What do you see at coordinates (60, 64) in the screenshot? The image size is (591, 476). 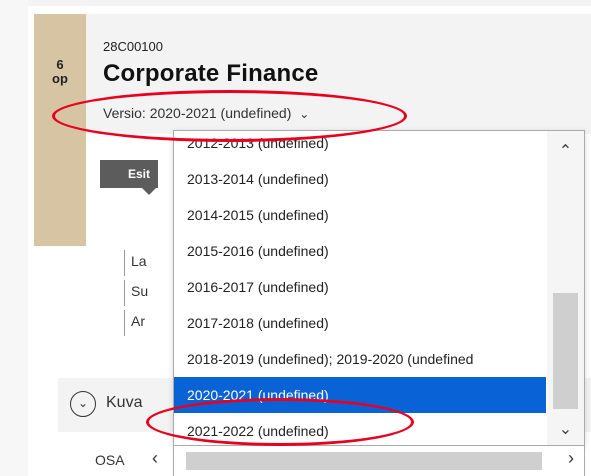 I see `credits-value: 6` at bounding box center [60, 64].